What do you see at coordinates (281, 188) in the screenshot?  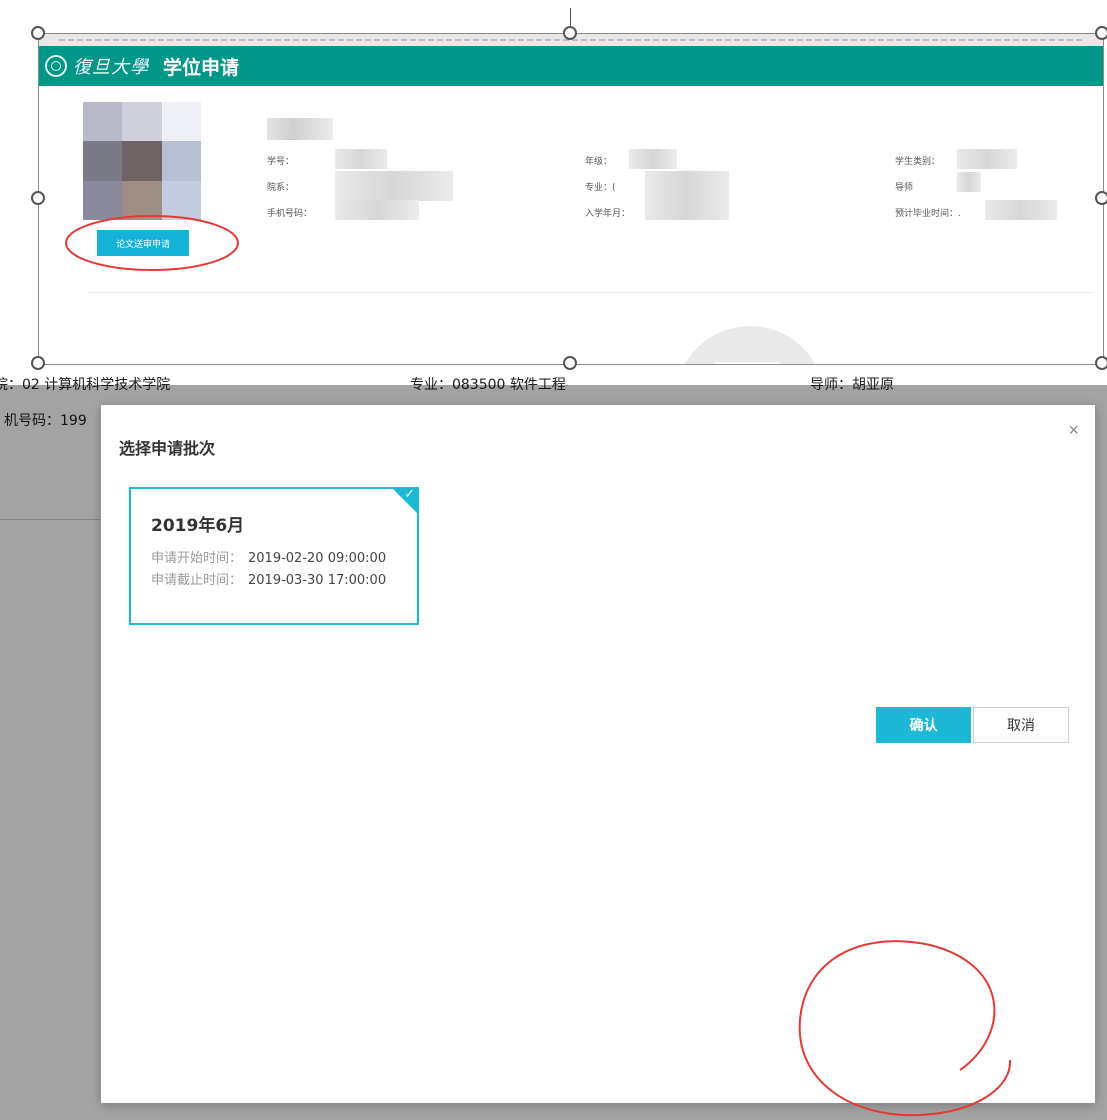 I see `department-label: 院系：` at bounding box center [281, 188].